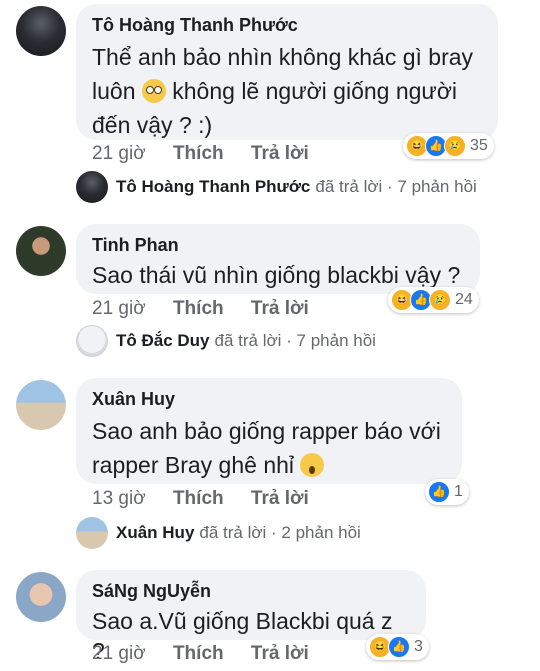  Describe the element at coordinates (280, 532) in the screenshot. I see `reply-summary-text: đã trả lời · 2 phản hồi` at that location.